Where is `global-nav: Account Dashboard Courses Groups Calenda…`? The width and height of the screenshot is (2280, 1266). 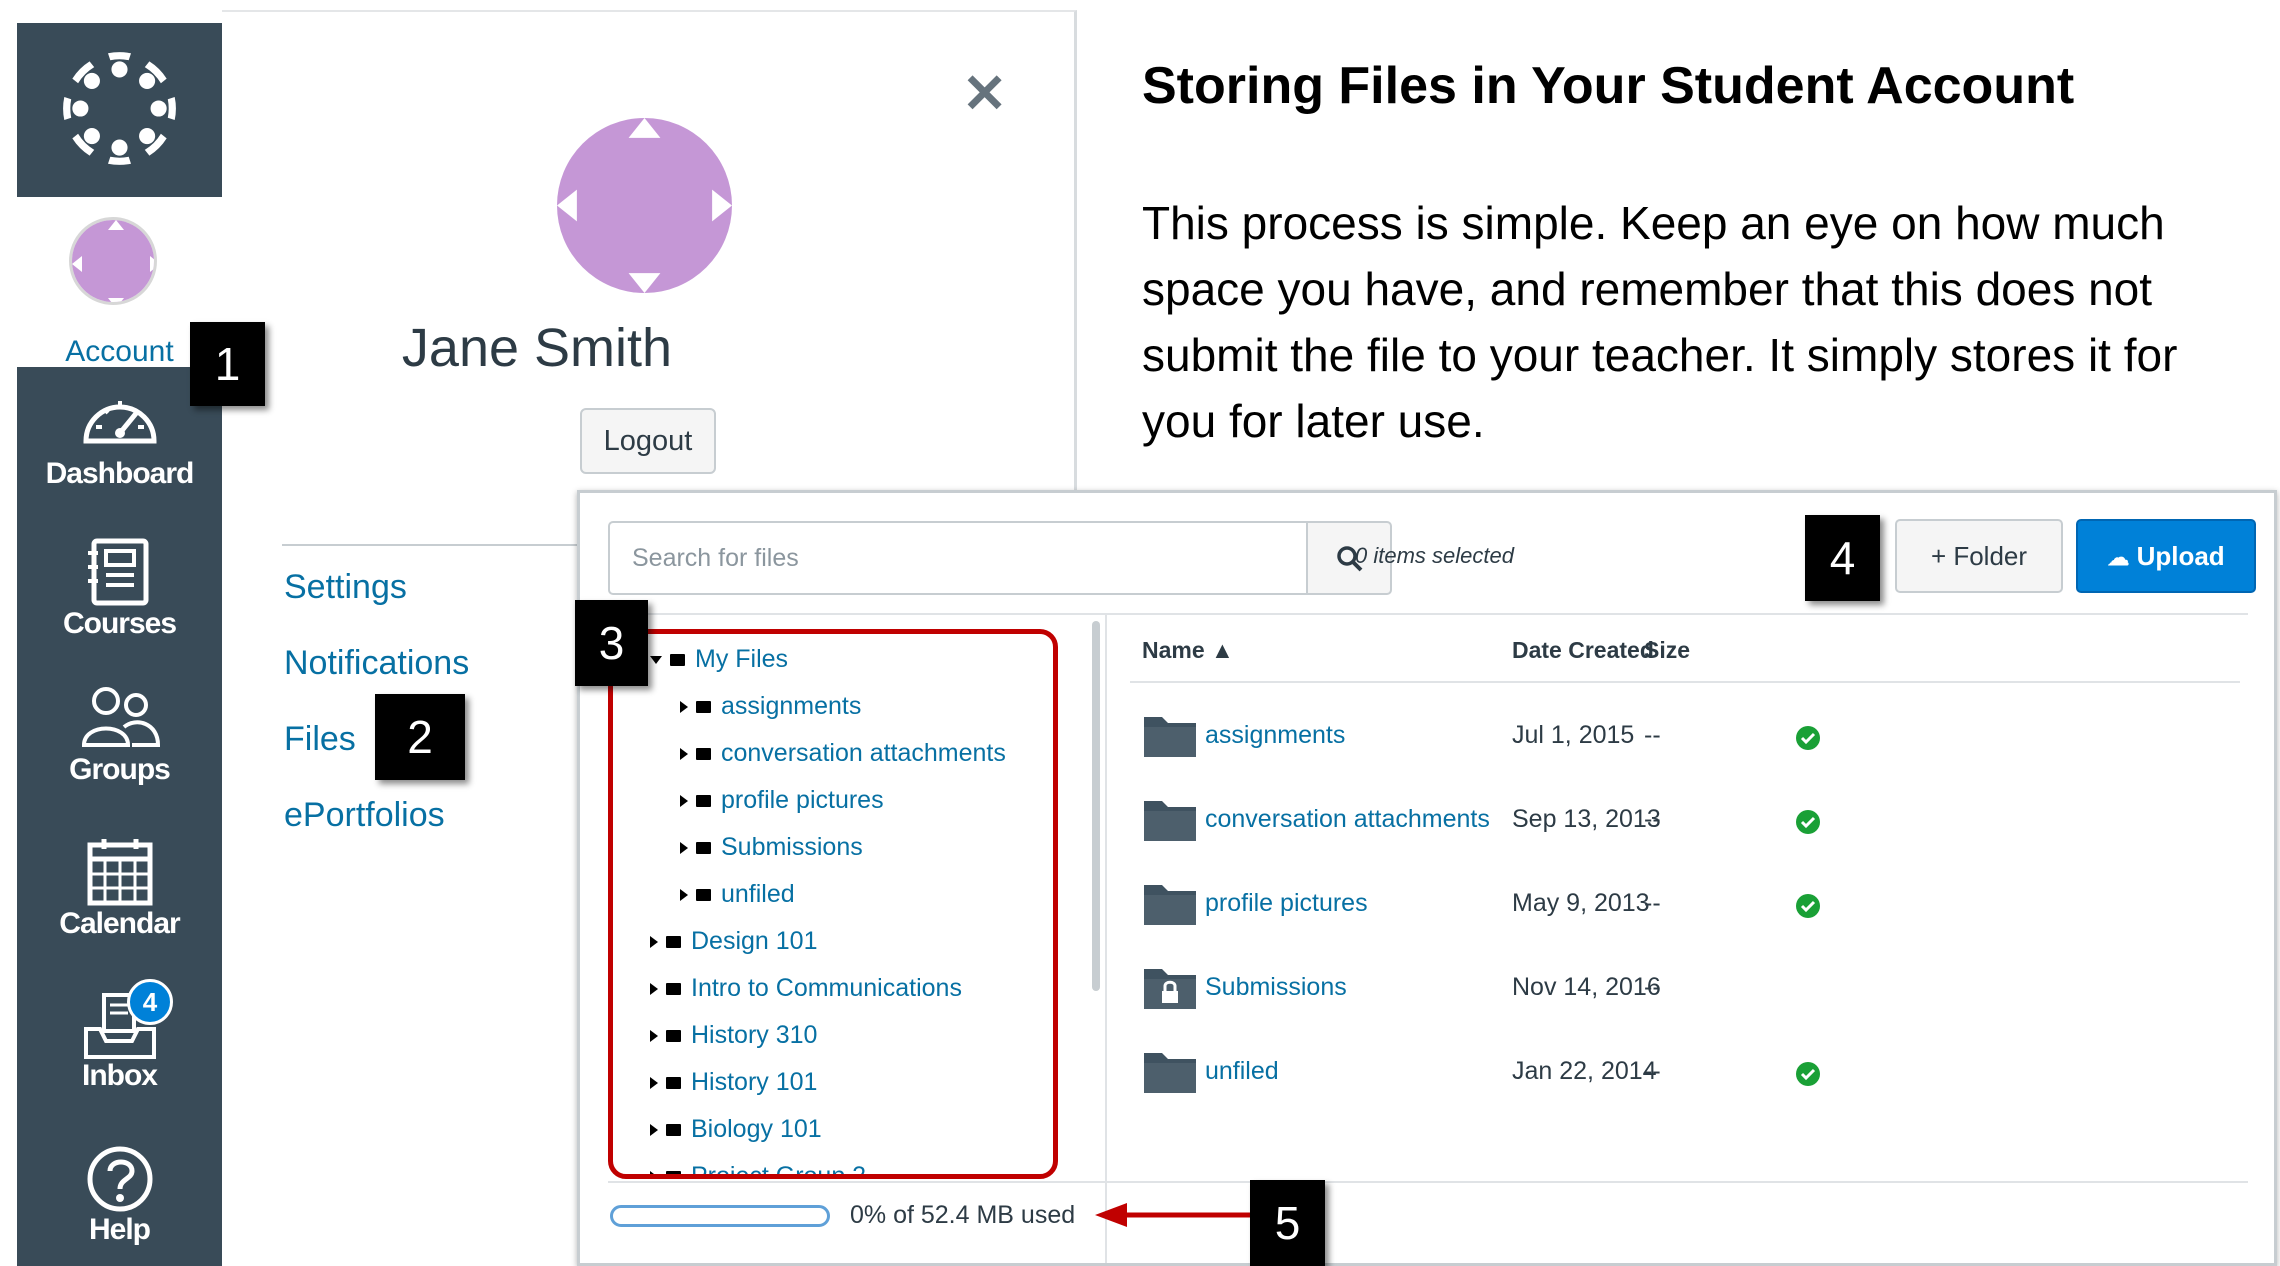 global-nav: Account Dashboard Courses Groups Calenda… is located at coordinates (119, 644).